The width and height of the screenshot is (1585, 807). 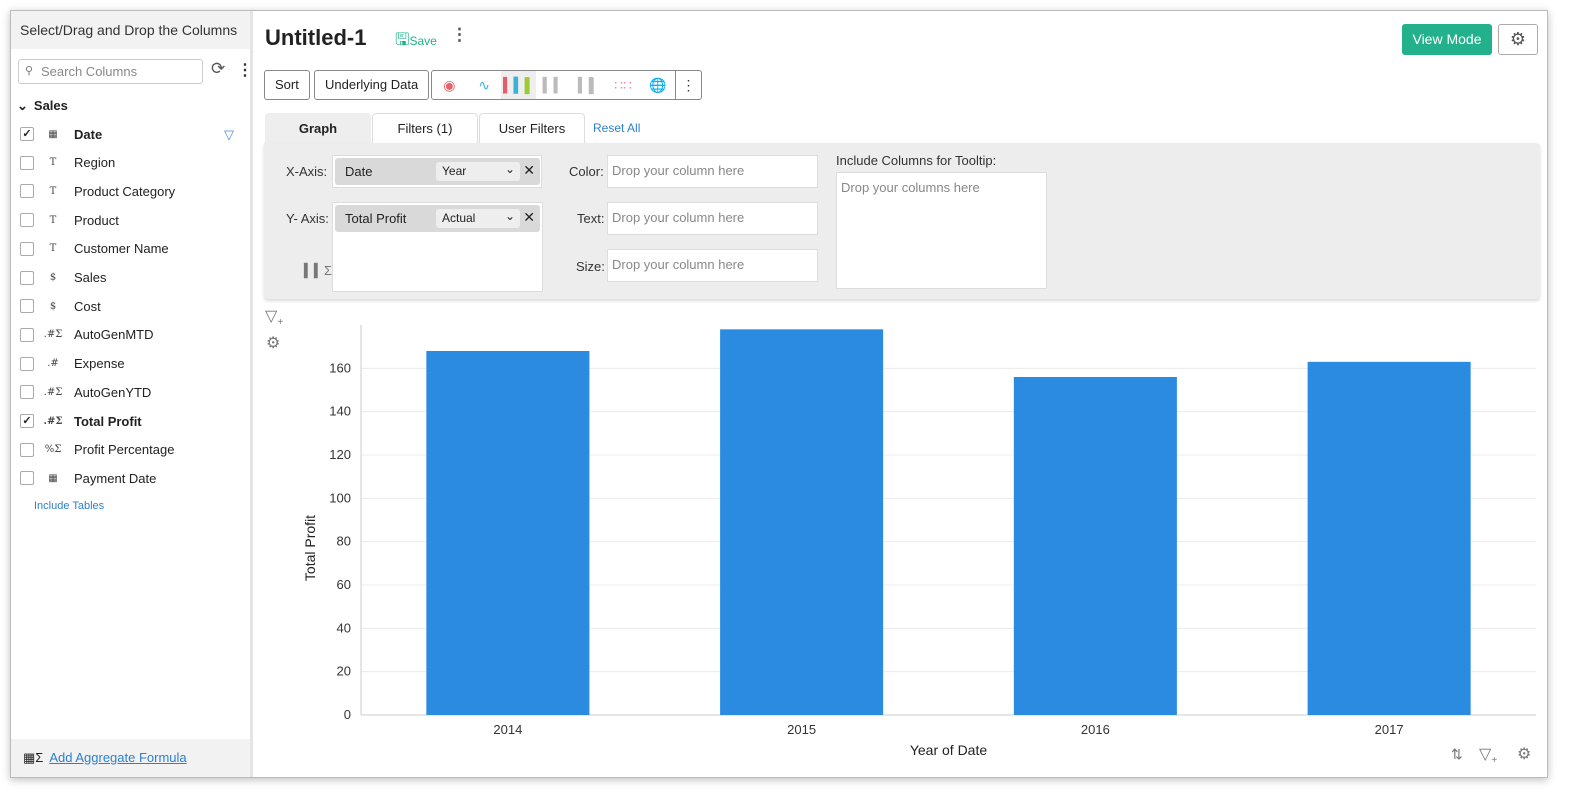 I want to click on group-label: Sales, so click(x=50, y=105).